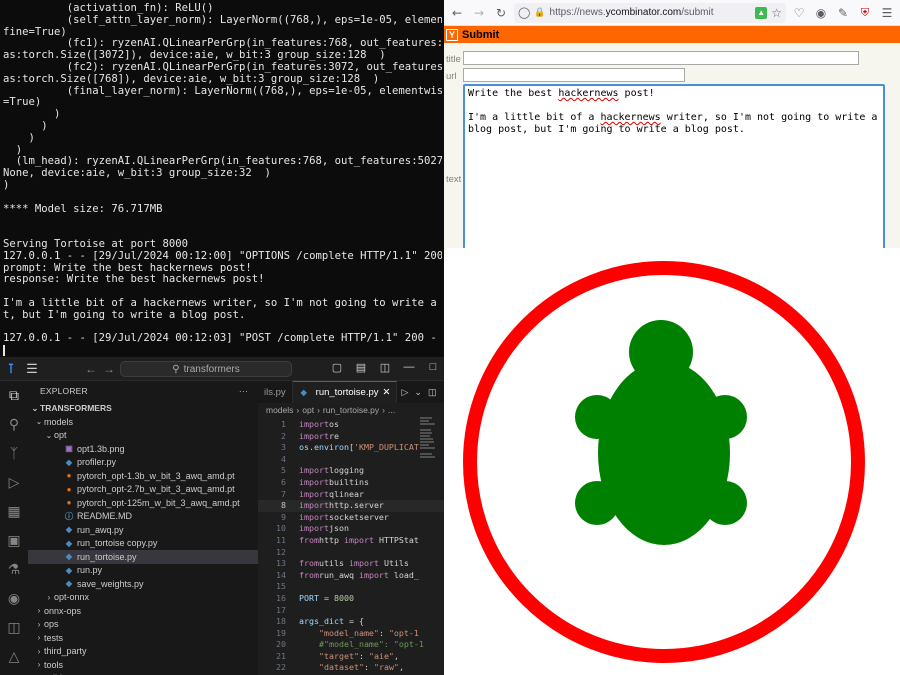 This screenshot has height=675, width=900. Describe the element at coordinates (418, 392) in the screenshot. I see `run-dropdown-icon: ⌄` at that location.